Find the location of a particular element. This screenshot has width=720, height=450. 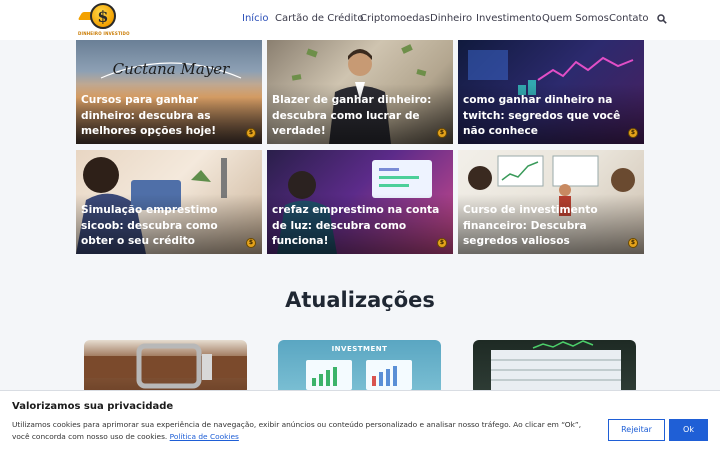

nav-item-quem-somos: Quem Somos is located at coordinates (575, 18).